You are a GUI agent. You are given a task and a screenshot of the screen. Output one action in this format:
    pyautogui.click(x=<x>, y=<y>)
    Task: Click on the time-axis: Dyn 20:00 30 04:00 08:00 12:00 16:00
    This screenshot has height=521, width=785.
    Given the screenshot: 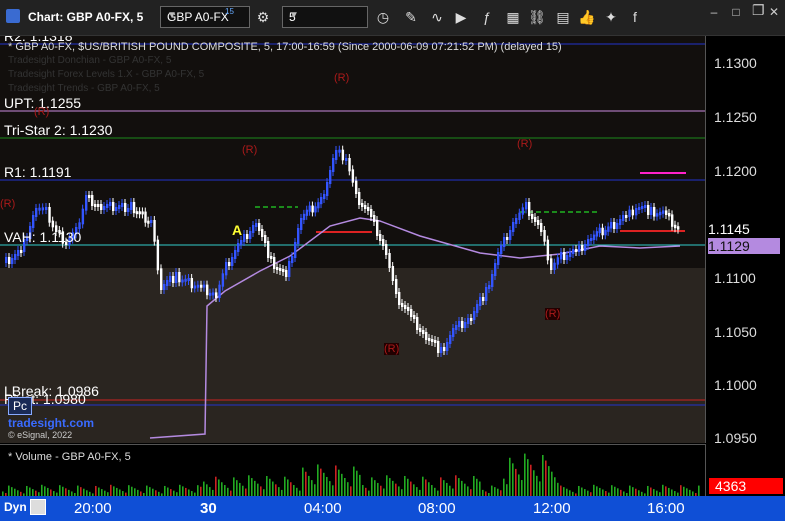 What is the action you would take?
    pyautogui.click(x=392, y=508)
    